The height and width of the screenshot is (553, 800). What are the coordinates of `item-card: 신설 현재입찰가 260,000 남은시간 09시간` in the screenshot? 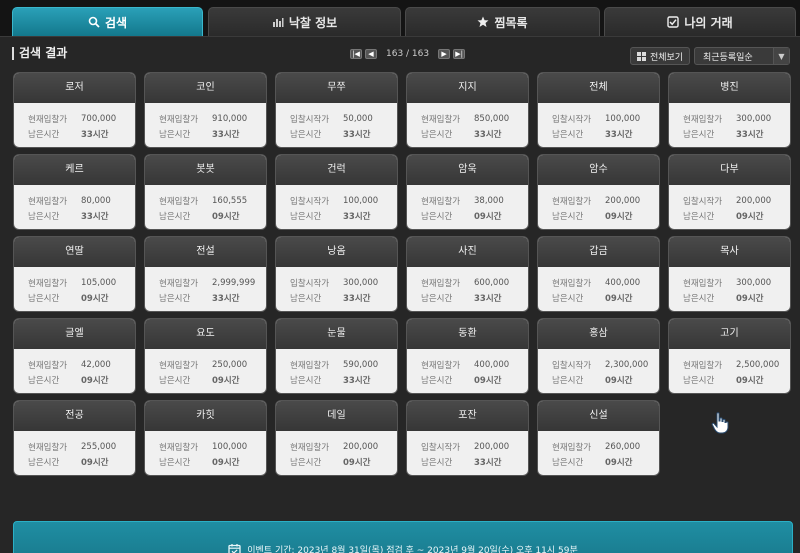 It's located at (598, 438).